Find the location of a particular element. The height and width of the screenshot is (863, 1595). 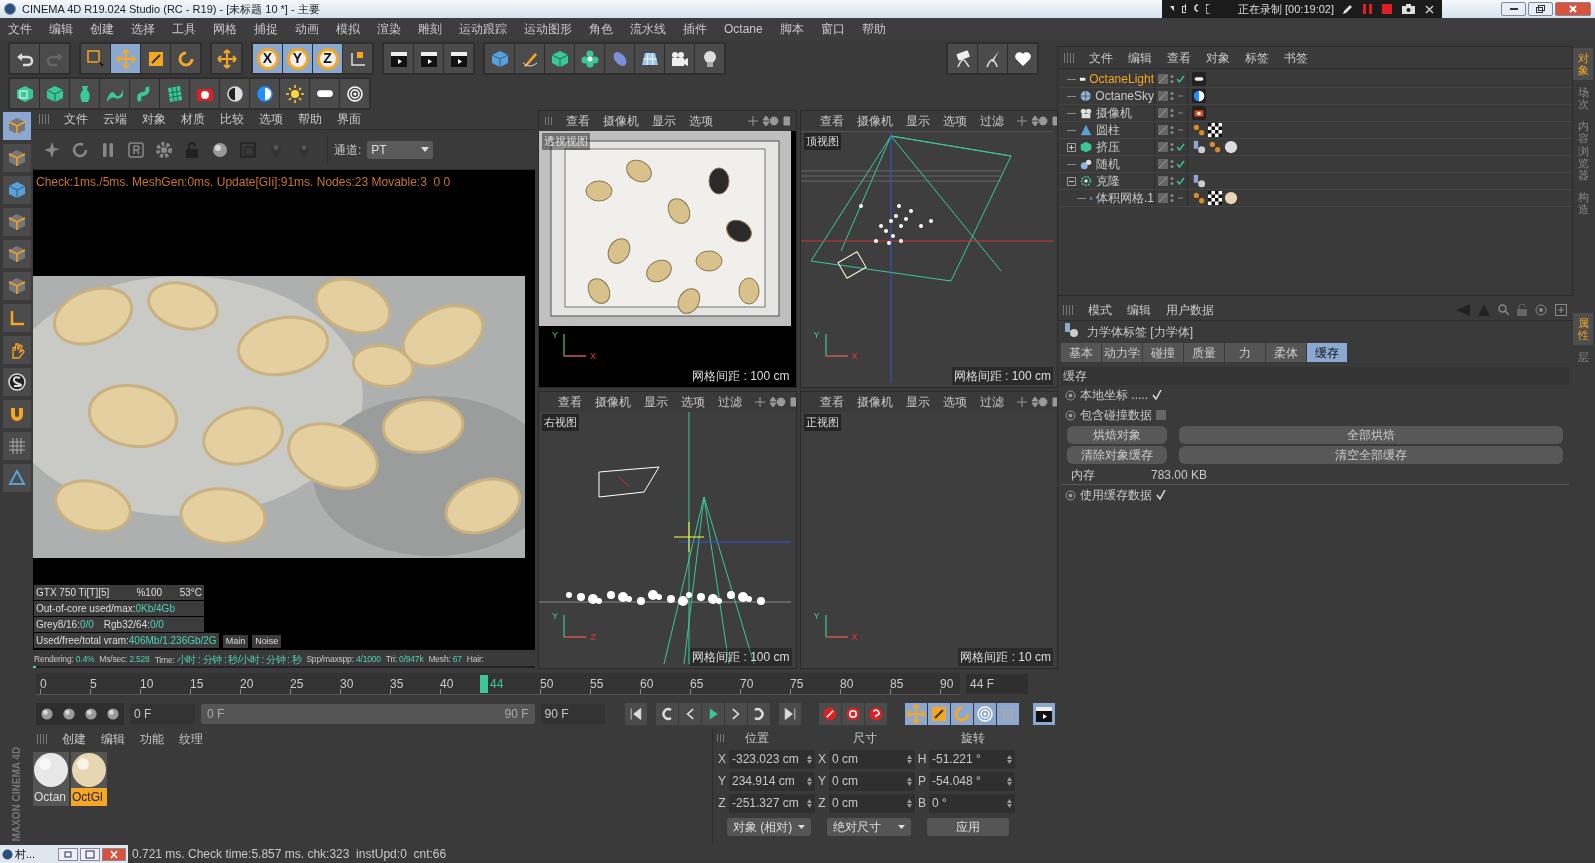

object-name: 体积网格.1 is located at coordinates (1125, 198).